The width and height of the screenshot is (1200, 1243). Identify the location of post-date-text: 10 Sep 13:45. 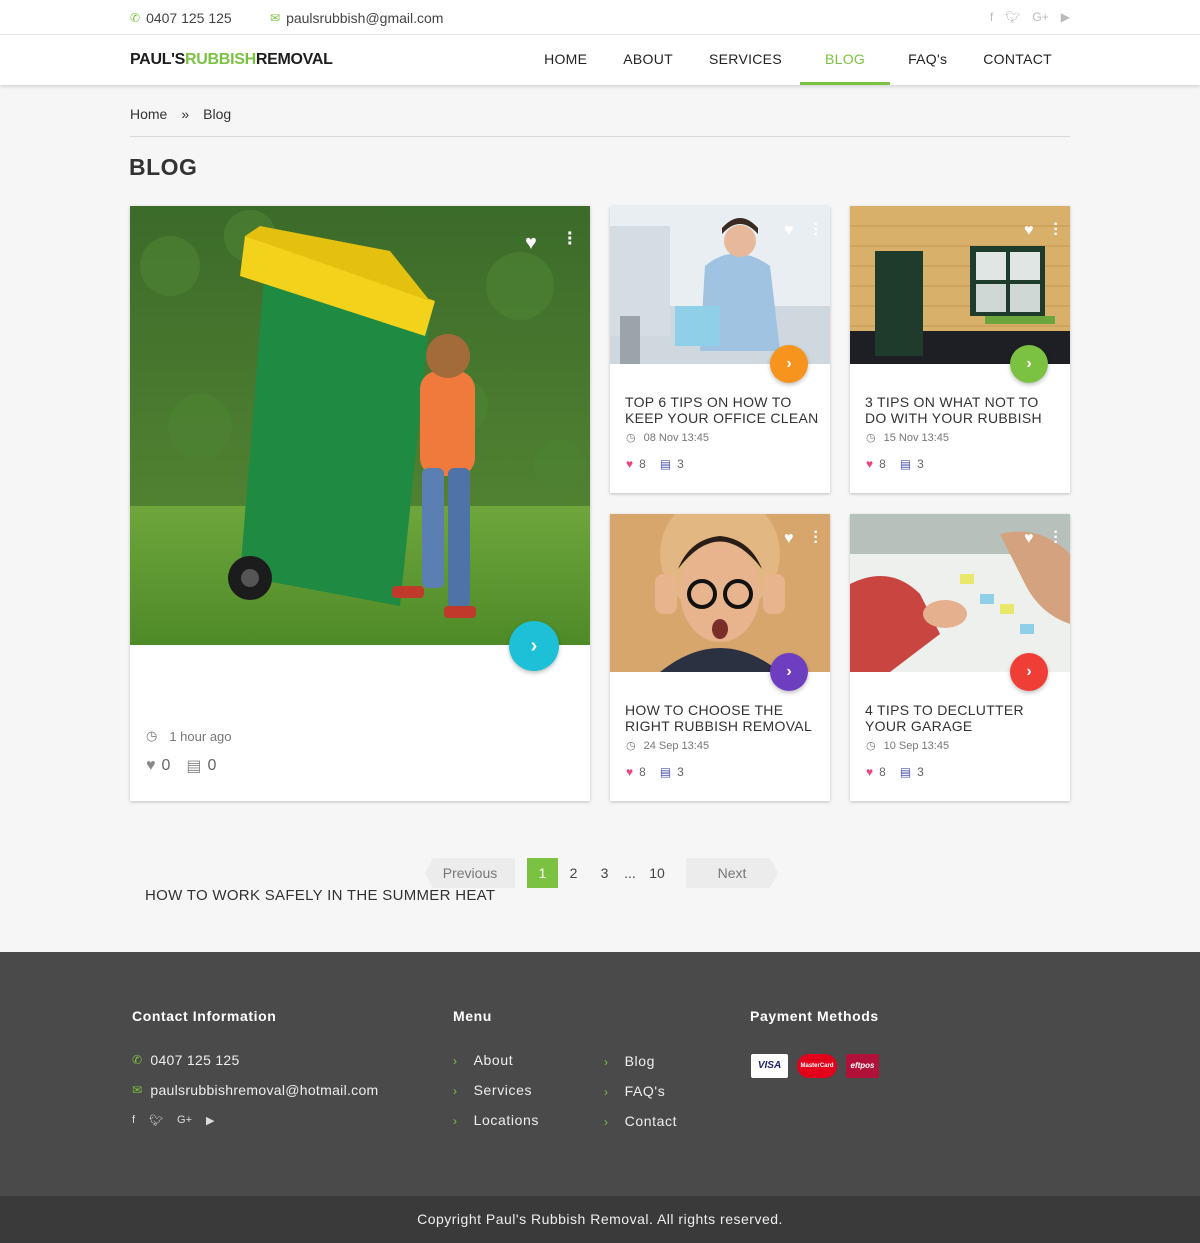
(916, 745).